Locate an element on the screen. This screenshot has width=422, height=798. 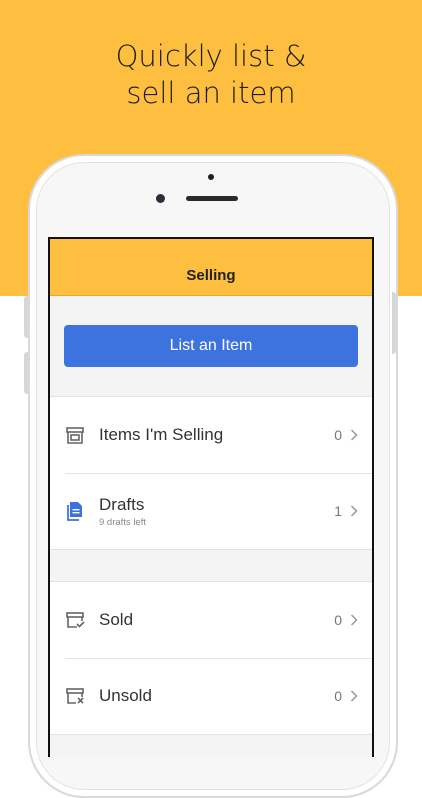
row-sublabel: 9 drafts left is located at coordinates (122, 522).